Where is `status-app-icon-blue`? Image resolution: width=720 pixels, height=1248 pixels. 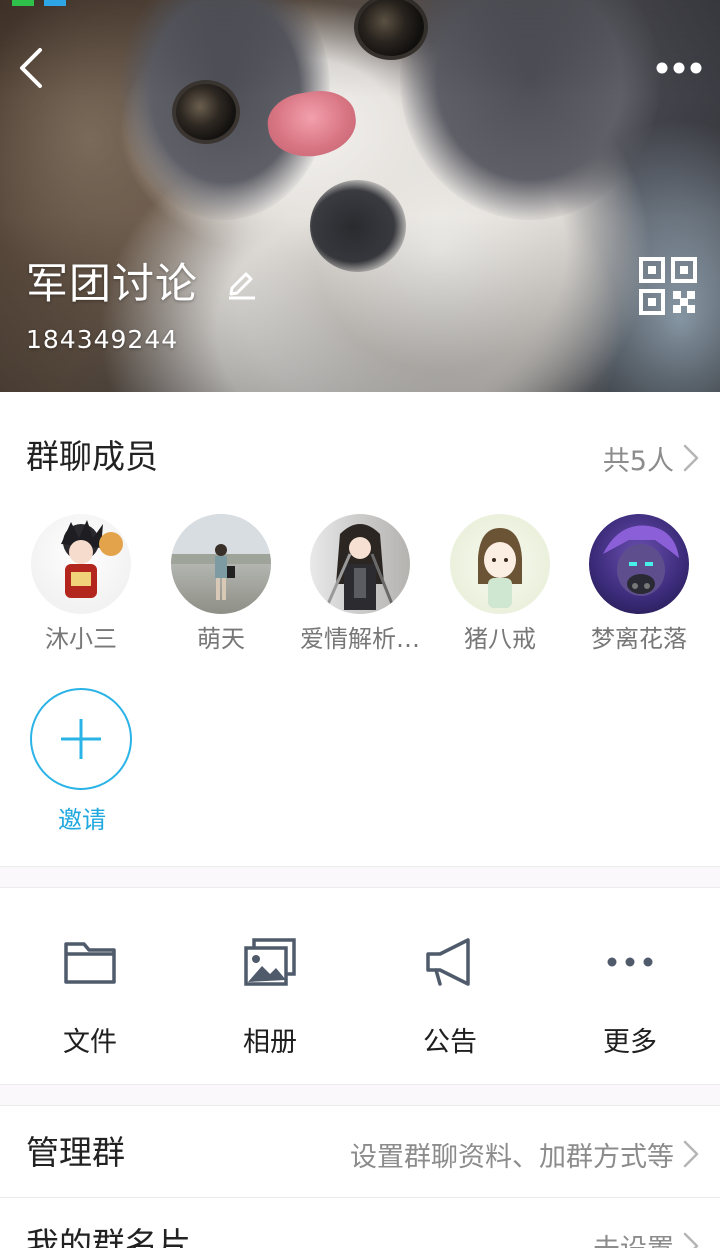 status-app-icon-blue is located at coordinates (55, 3).